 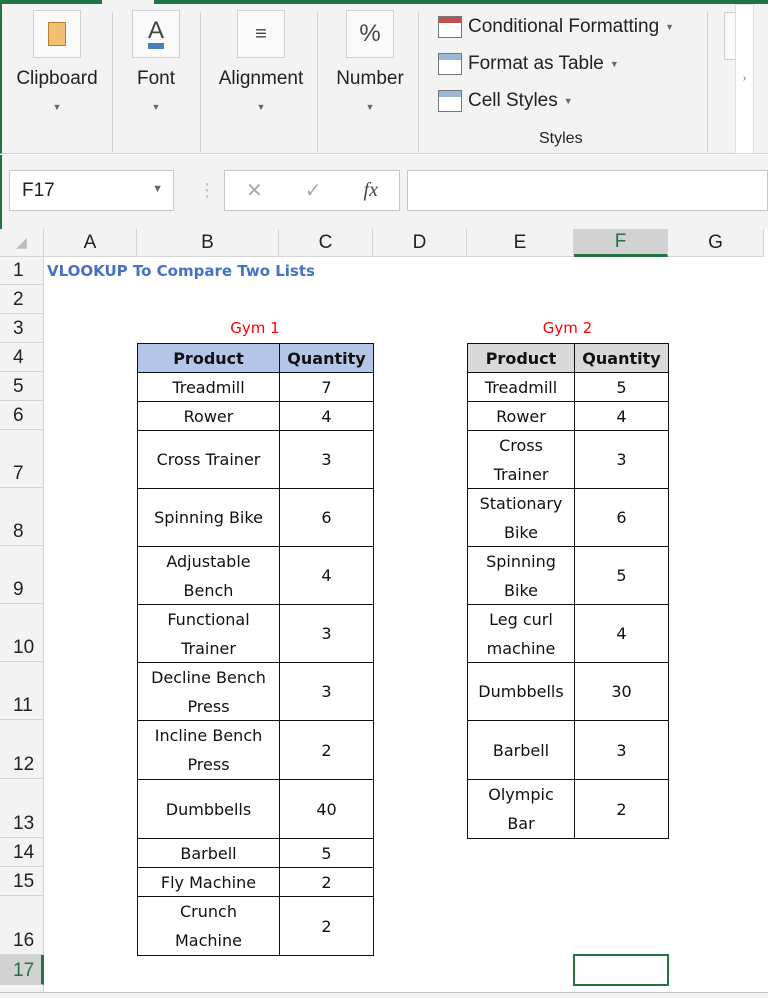 I want to click on row-header-10: 10, so click(x=22, y=633).